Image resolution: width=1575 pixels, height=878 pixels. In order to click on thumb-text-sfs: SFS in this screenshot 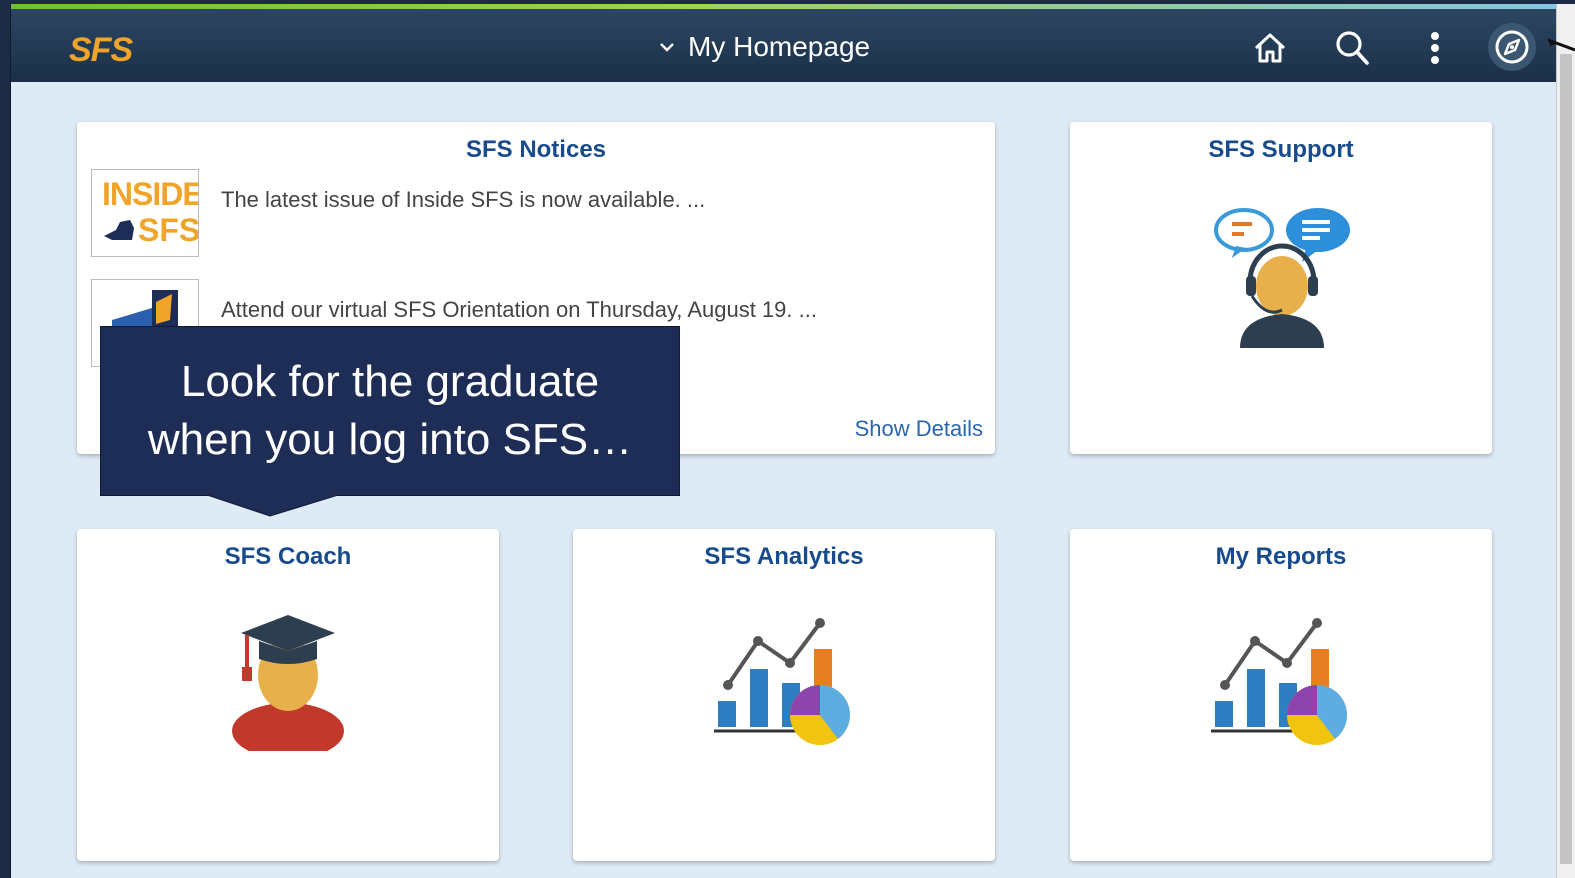, I will do `click(168, 230)`.